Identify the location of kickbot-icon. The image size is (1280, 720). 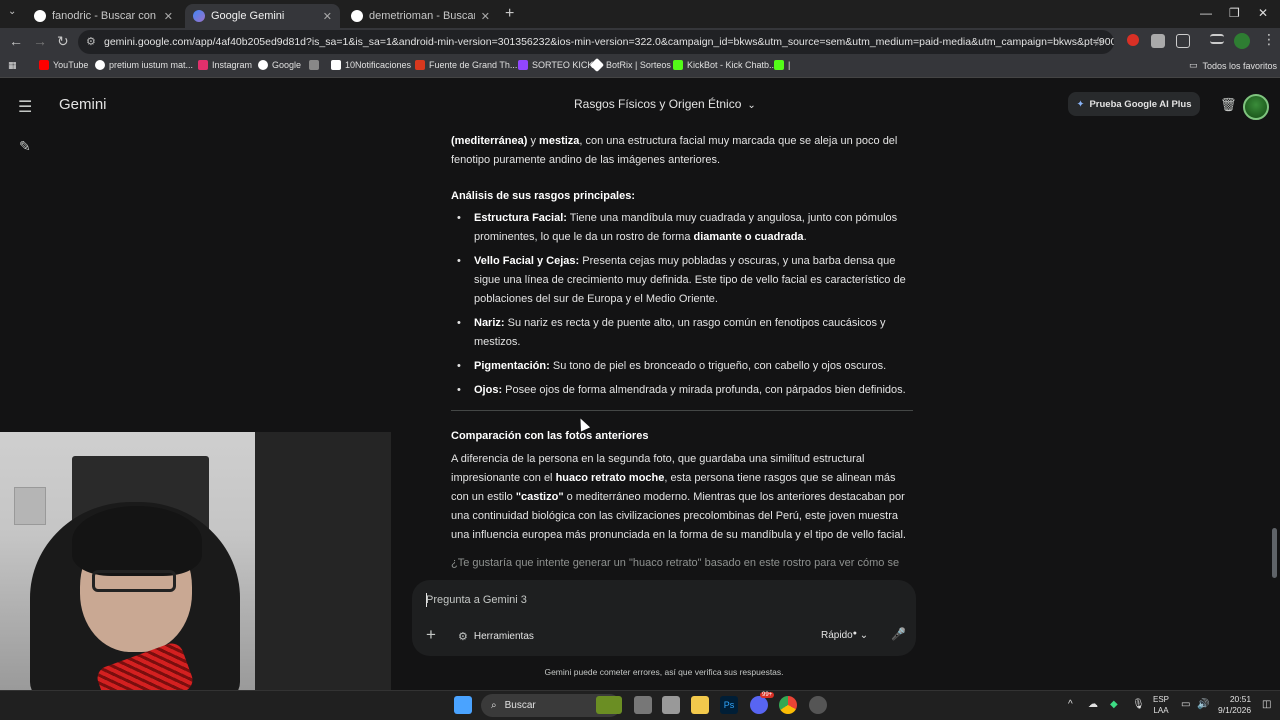
(678, 65).